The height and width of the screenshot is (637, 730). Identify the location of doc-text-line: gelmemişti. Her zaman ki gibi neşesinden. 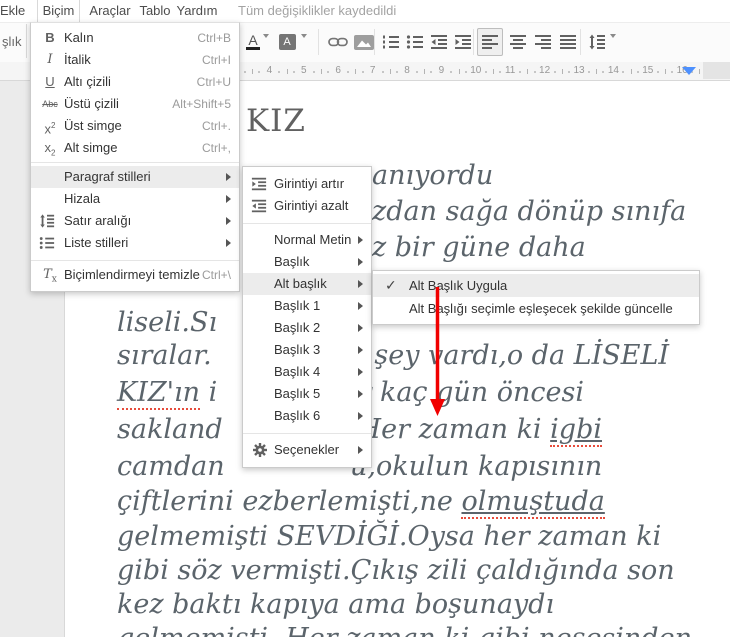
(404, 630).